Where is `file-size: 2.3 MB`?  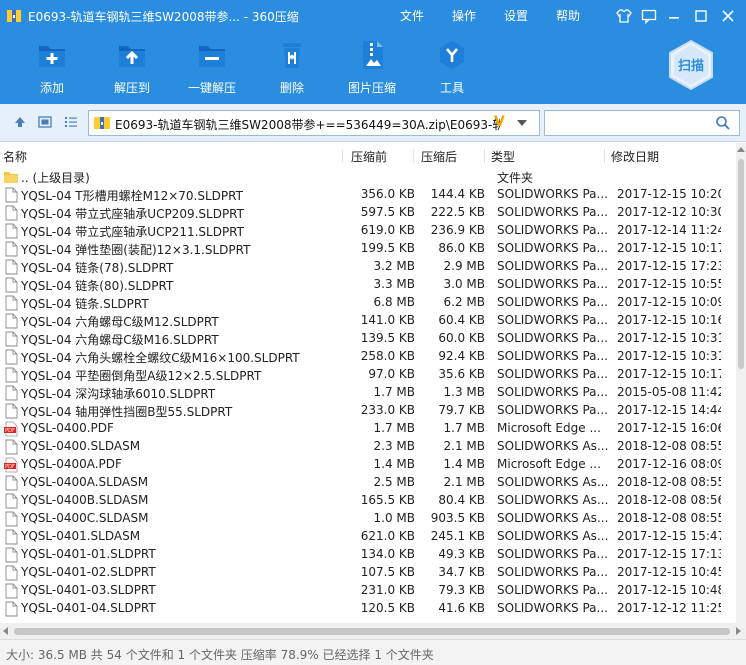
file-size: 2.3 MB is located at coordinates (394, 446).